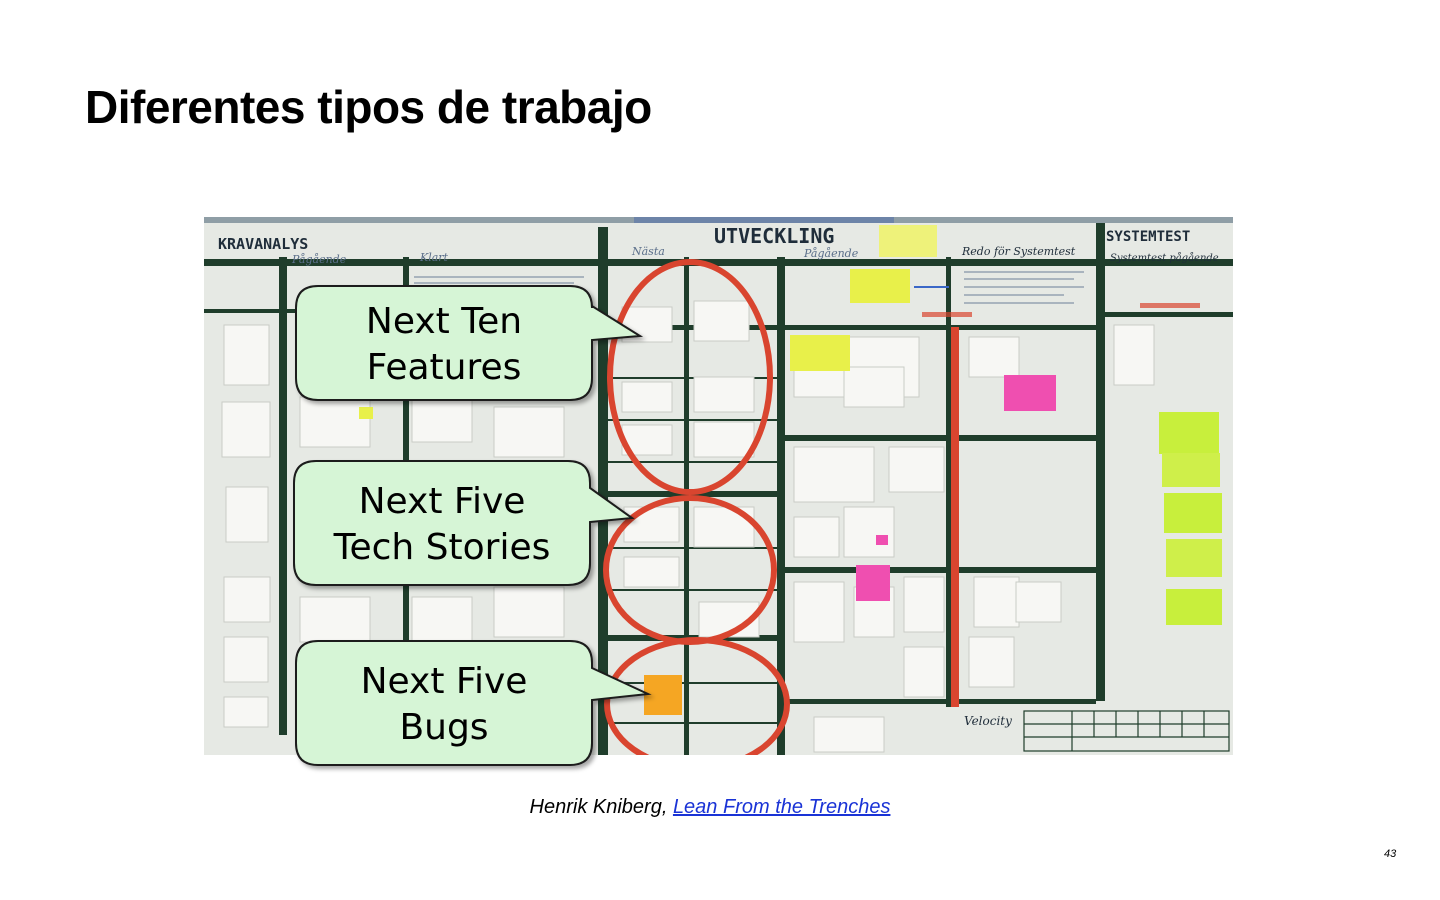 The image size is (1440, 900). What do you see at coordinates (1164, 258) in the screenshot?
I see `header-systemtest-pagaende: Systemtest pågående` at bounding box center [1164, 258].